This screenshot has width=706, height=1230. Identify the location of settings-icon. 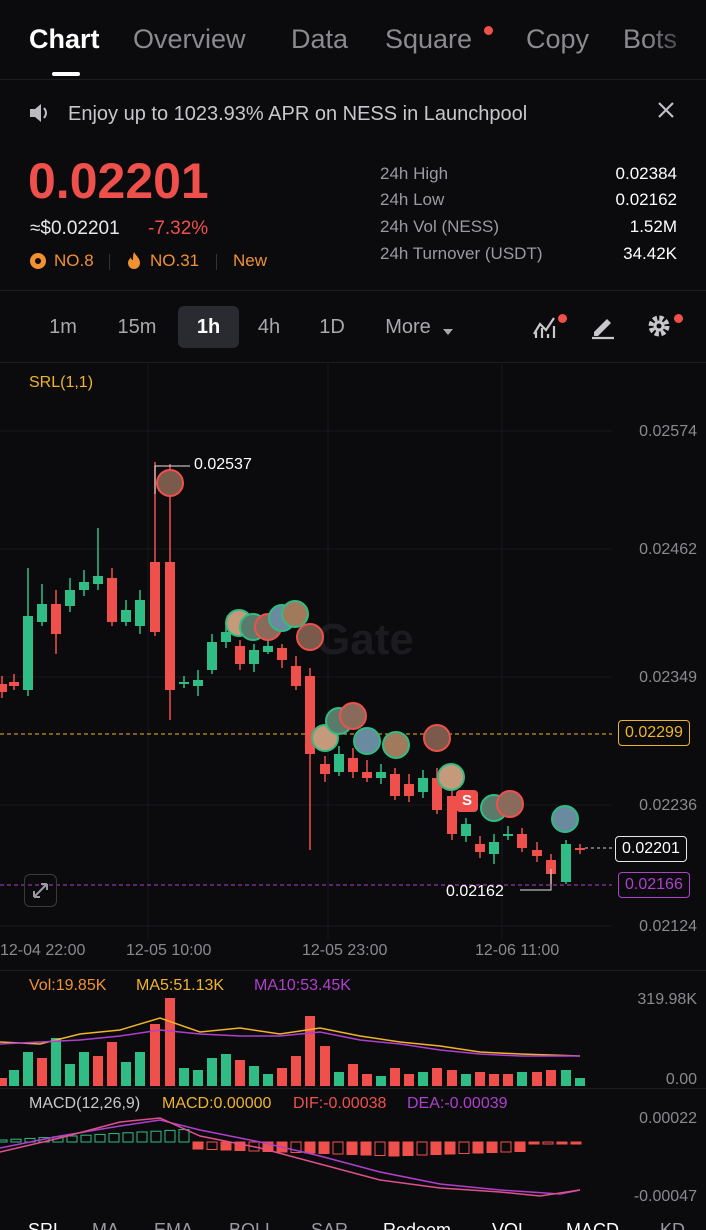
(659, 328).